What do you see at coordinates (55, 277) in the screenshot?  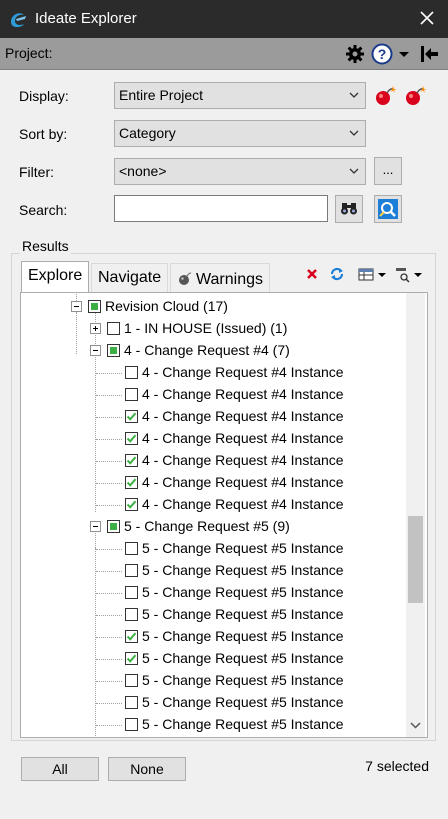 I see `tab-explore: Explore` at bounding box center [55, 277].